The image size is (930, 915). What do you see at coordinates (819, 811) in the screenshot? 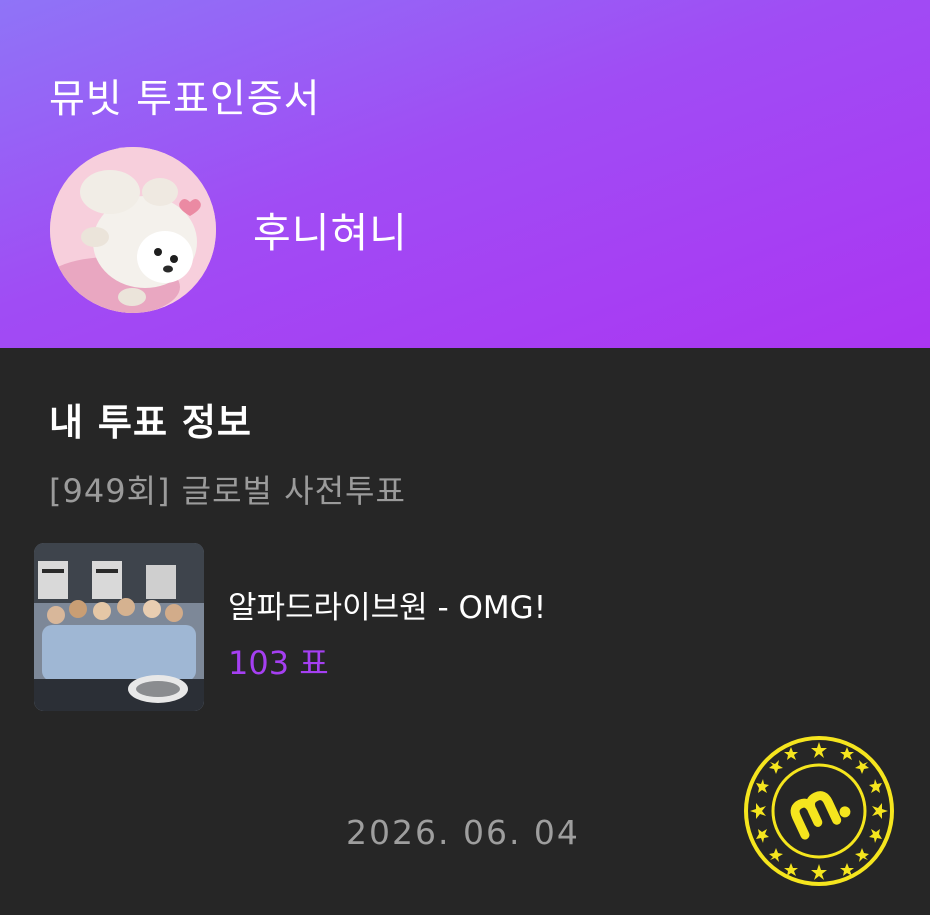
I see `mubeat-stamp-icon` at bounding box center [819, 811].